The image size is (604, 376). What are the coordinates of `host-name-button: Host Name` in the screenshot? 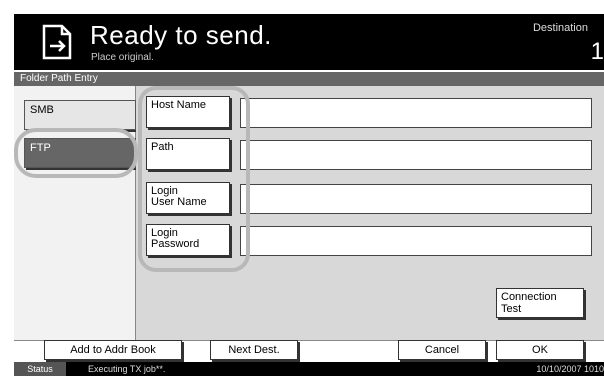 It's located at (188, 112).